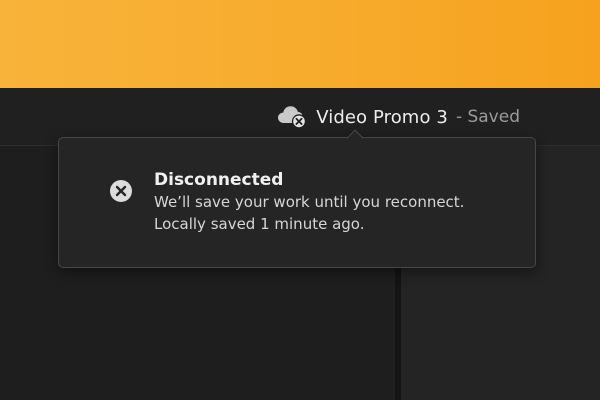 The image size is (600, 400). I want to click on close-circle-icon, so click(121, 191).